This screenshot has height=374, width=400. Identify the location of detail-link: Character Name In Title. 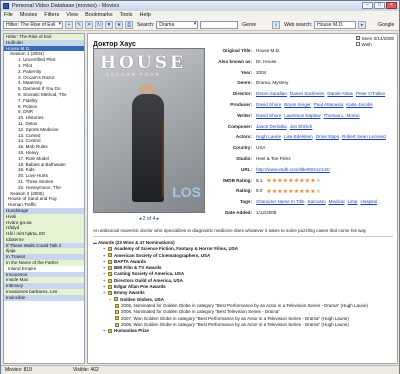
(280, 201).